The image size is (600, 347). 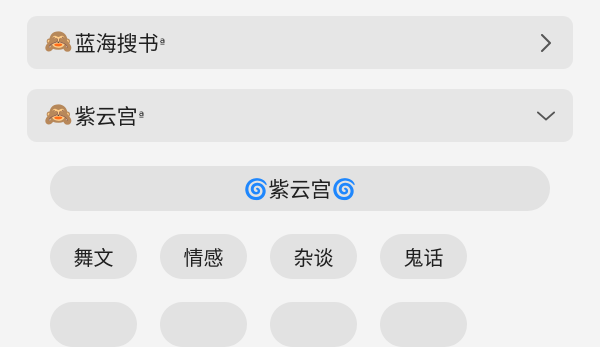 I want to click on tag-wuwen: 舞文, so click(x=93, y=256).